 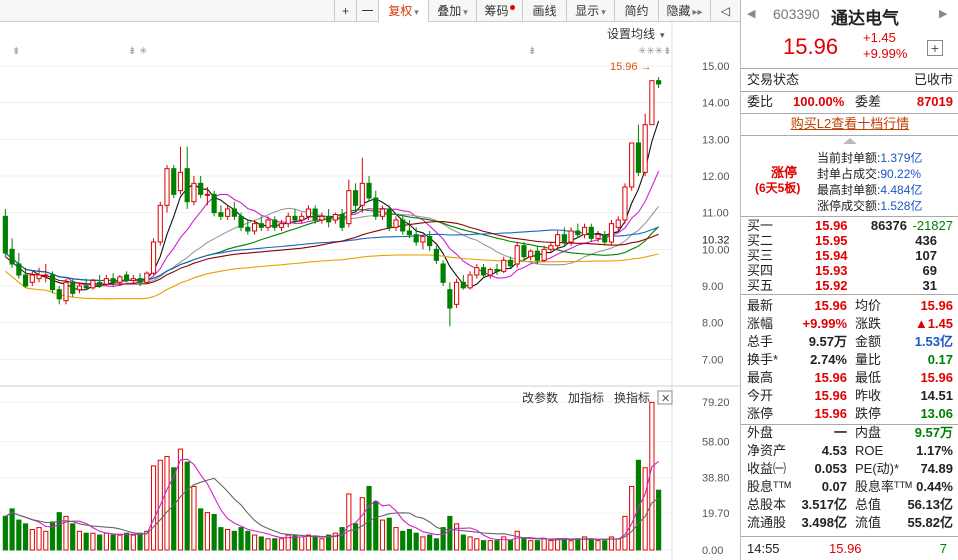 I want to click on tick-time: 14:55, so click(x=763, y=548).